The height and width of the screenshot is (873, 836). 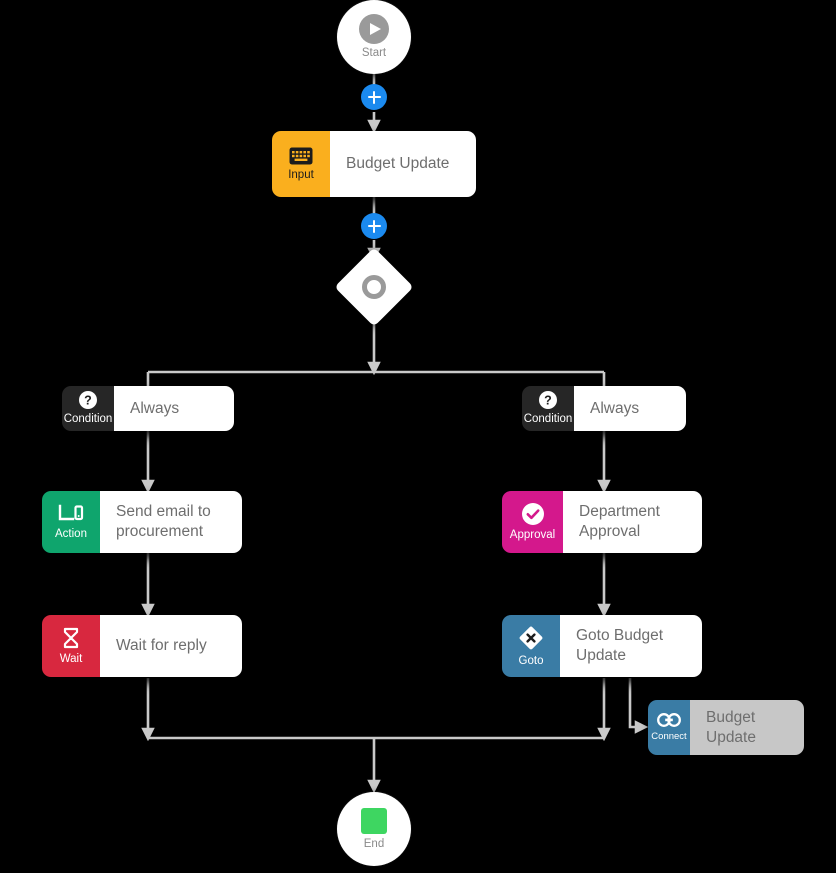 What do you see at coordinates (531, 660) in the screenshot?
I see `node-goto-chip-label: Goto` at bounding box center [531, 660].